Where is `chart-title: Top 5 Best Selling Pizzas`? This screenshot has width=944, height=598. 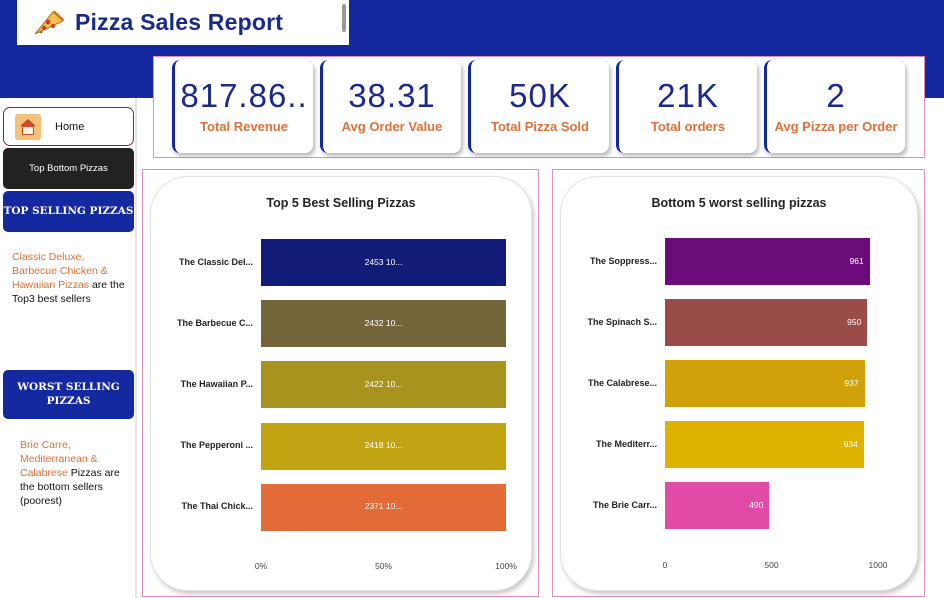 chart-title: Top 5 Best Selling Pizzas is located at coordinates (341, 203).